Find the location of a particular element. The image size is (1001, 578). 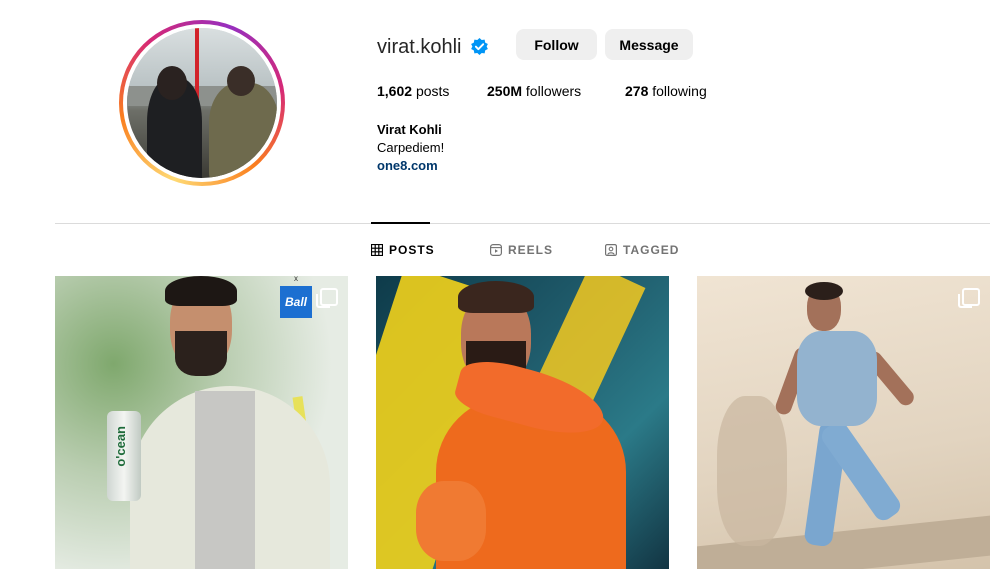

verified-badge-icon is located at coordinates (479, 46).